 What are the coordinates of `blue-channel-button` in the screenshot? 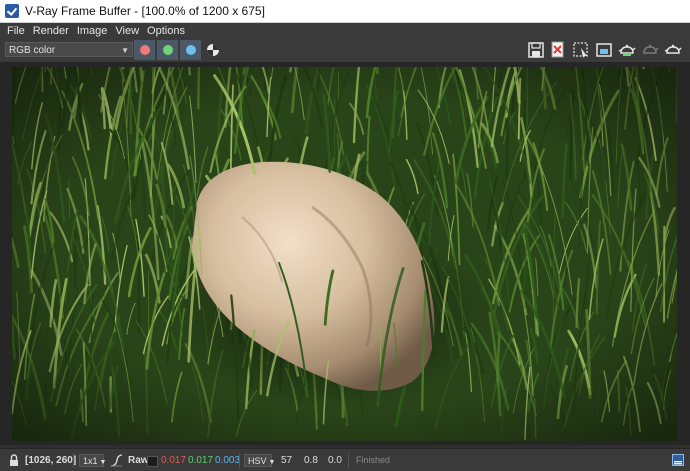 It's located at (190, 50).